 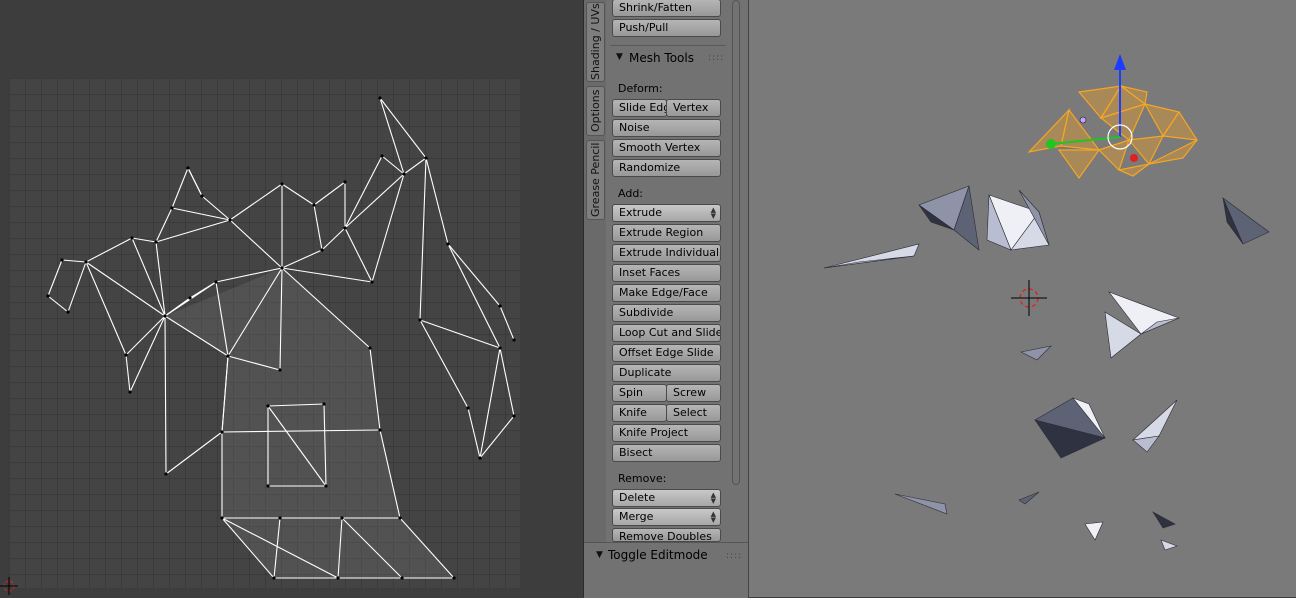 What do you see at coordinates (666, 233) in the screenshot?
I see `extrude-region-button: Extrude Region` at bounding box center [666, 233].